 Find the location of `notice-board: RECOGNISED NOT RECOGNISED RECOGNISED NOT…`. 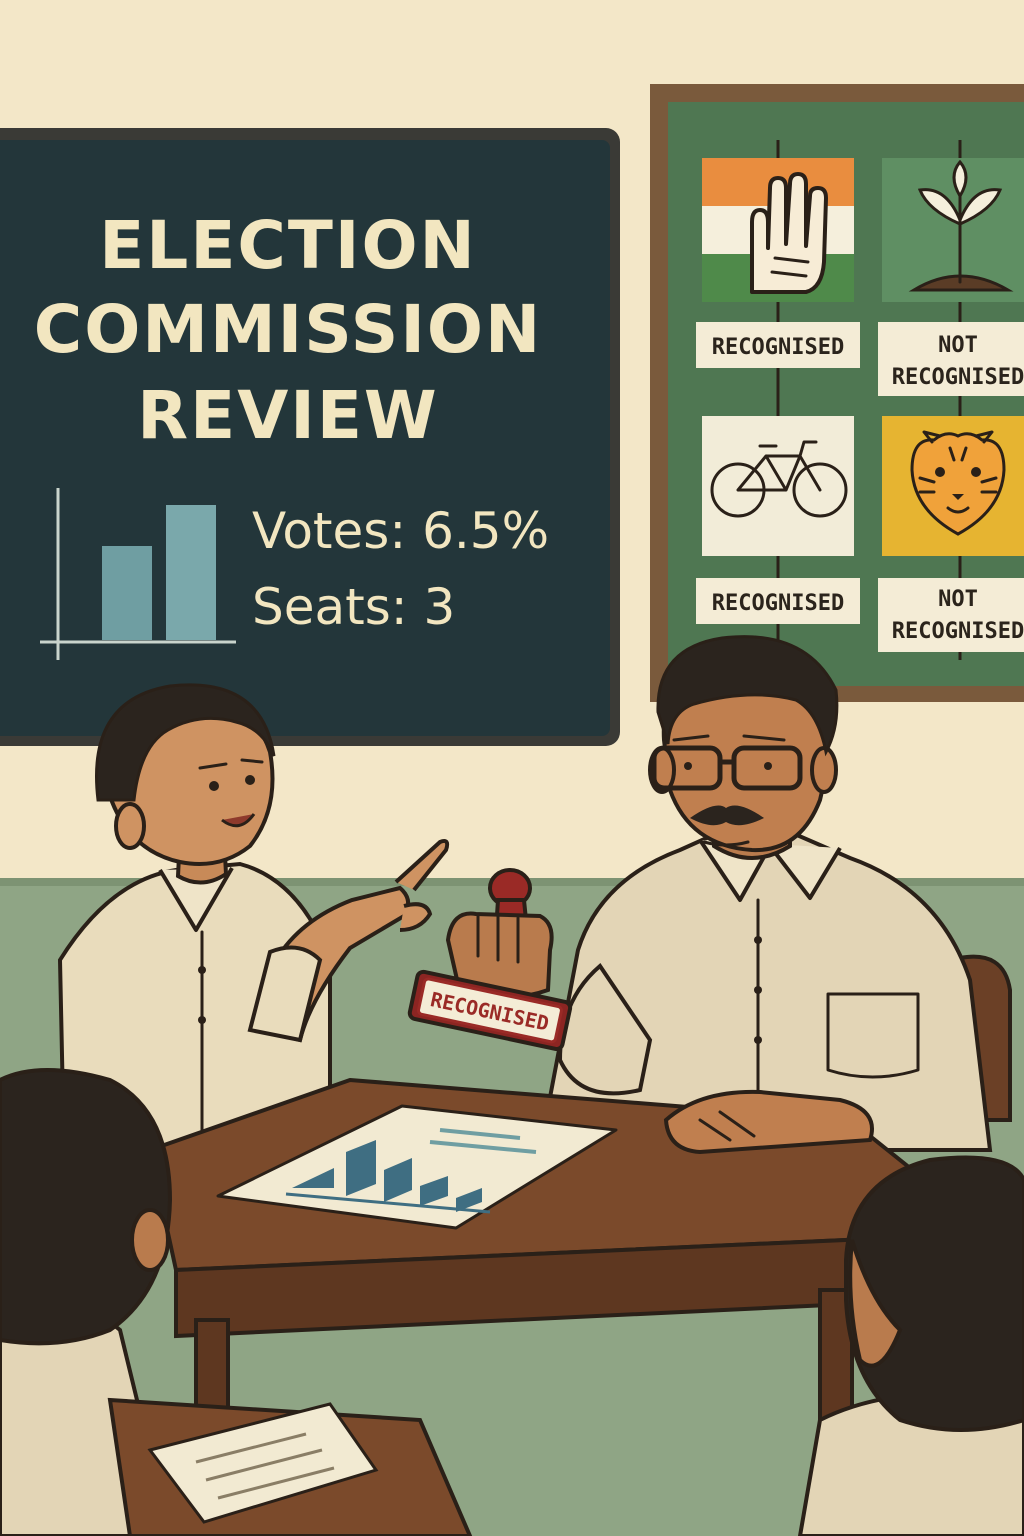

notice-board: RECOGNISED NOT RECOGNISED RECOGNISED NOT… is located at coordinates (837, 393).